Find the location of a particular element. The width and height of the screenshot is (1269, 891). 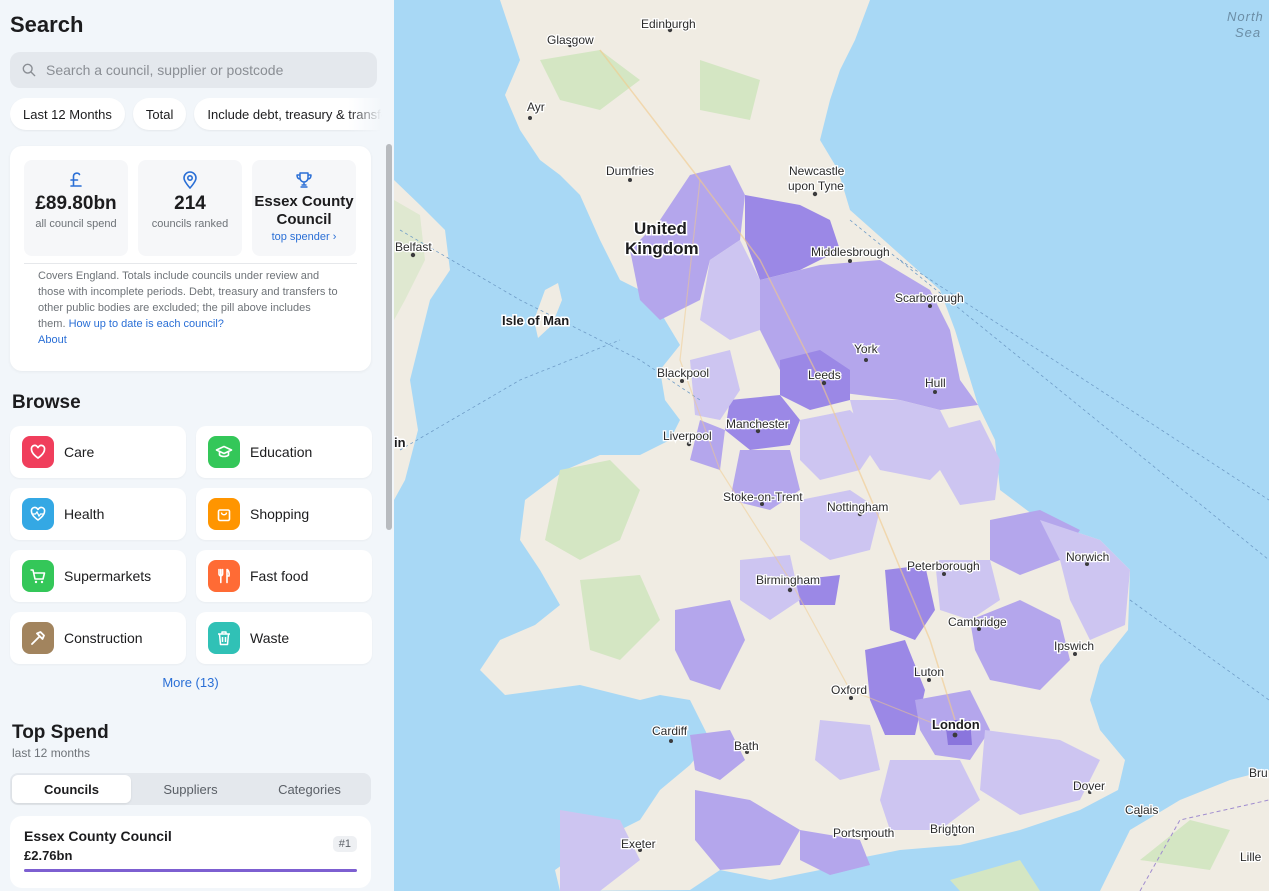

browse-item-shopping: Shopping is located at coordinates (284, 514).